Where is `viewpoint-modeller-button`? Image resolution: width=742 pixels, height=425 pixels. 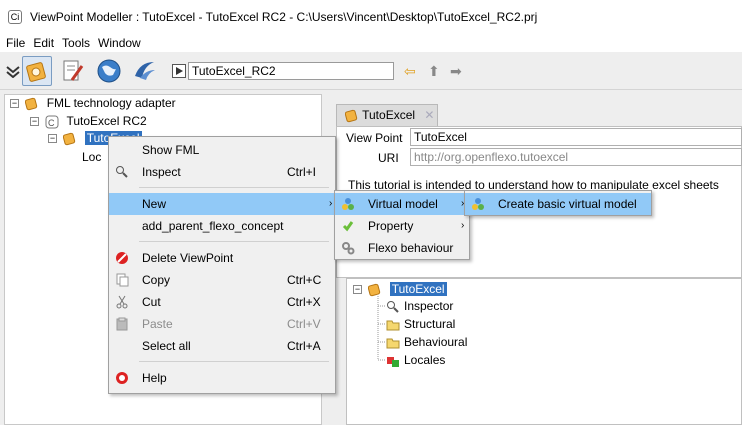
viewpoint-modeller-button is located at coordinates (37, 71).